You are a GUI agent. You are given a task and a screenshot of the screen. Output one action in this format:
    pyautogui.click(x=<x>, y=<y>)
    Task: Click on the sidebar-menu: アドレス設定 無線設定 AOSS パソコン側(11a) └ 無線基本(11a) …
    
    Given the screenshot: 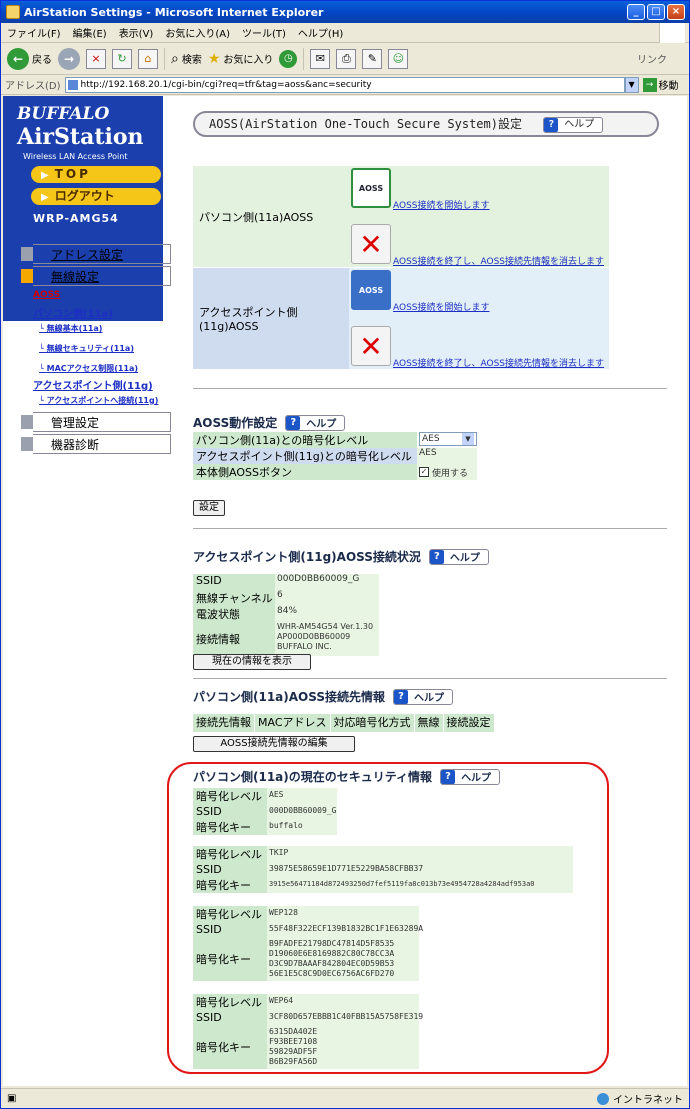 What is the action you would take?
    pyautogui.click(x=87, y=350)
    